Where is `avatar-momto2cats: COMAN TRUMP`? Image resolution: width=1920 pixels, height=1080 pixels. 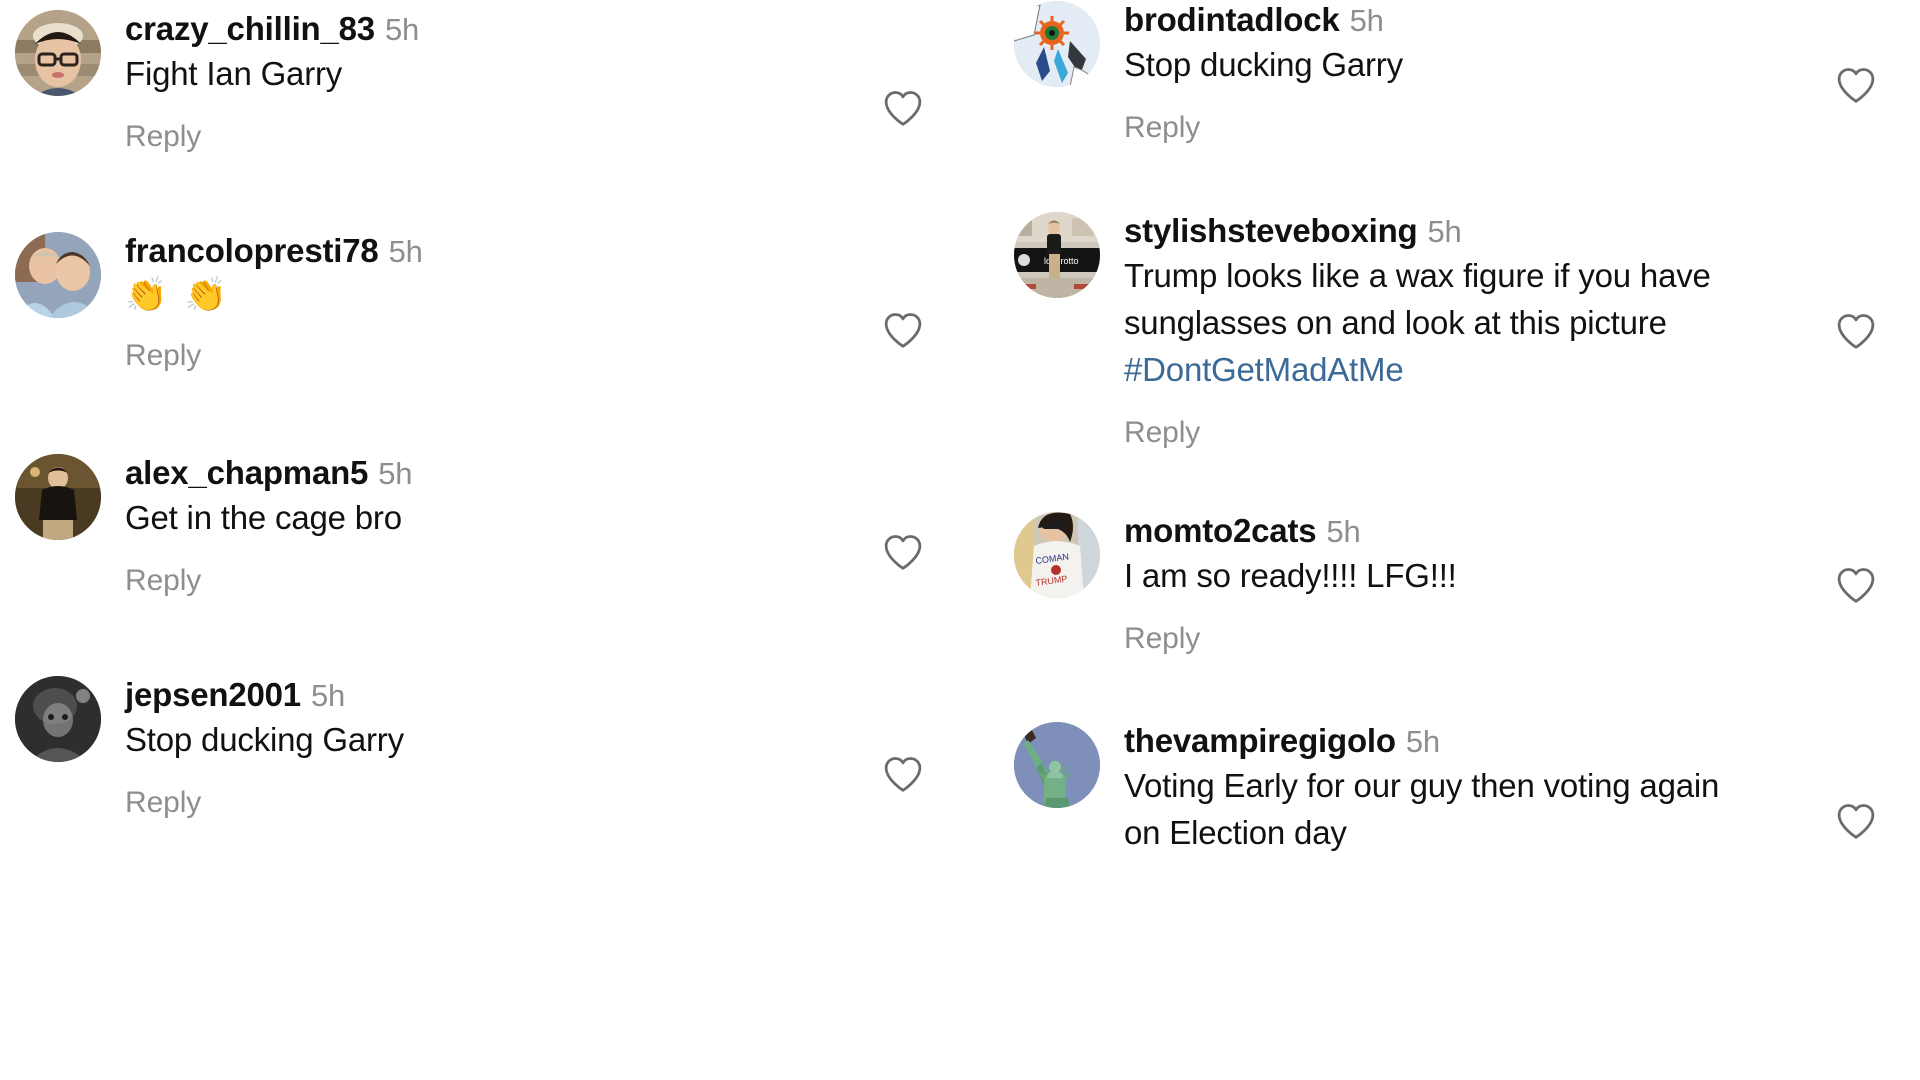 avatar-momto2cats: COMAN TRUMP is located at coordinates (1057, 555).